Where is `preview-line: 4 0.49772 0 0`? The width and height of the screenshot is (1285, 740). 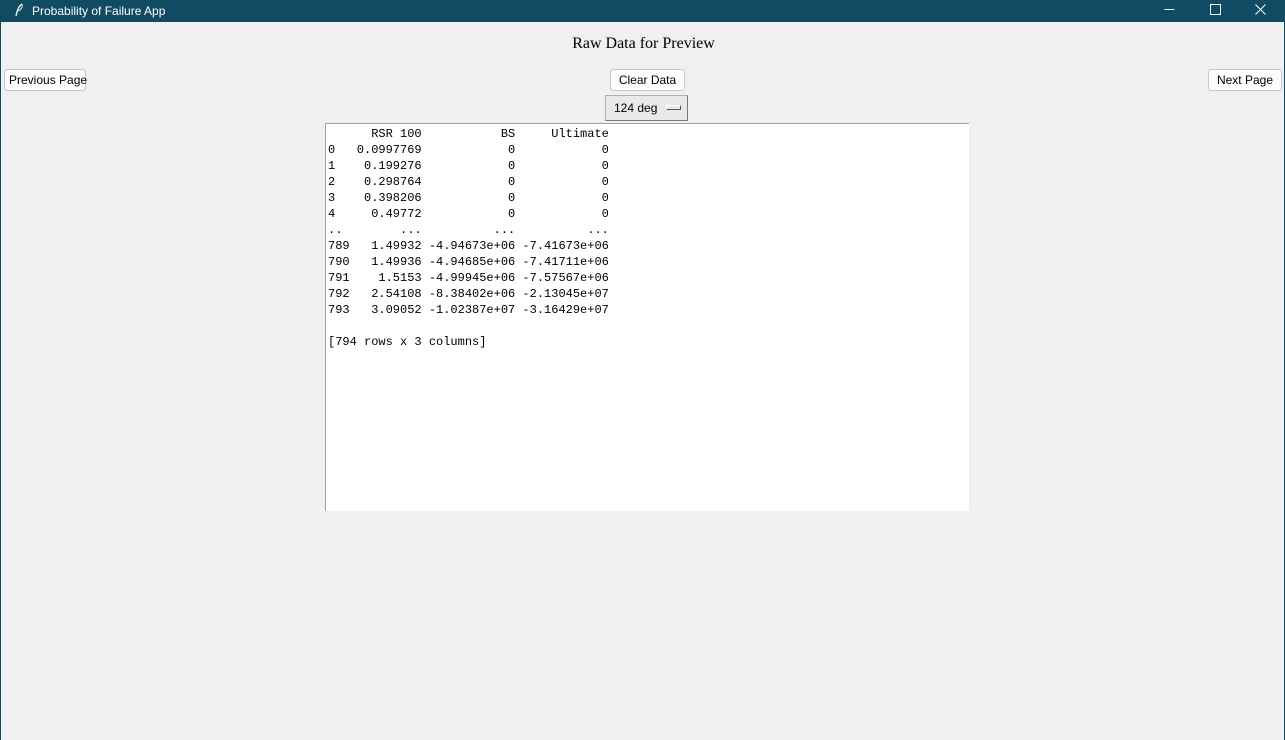
preview-line: 4 0.49772 0 0 is located at coordinates (468, 214).